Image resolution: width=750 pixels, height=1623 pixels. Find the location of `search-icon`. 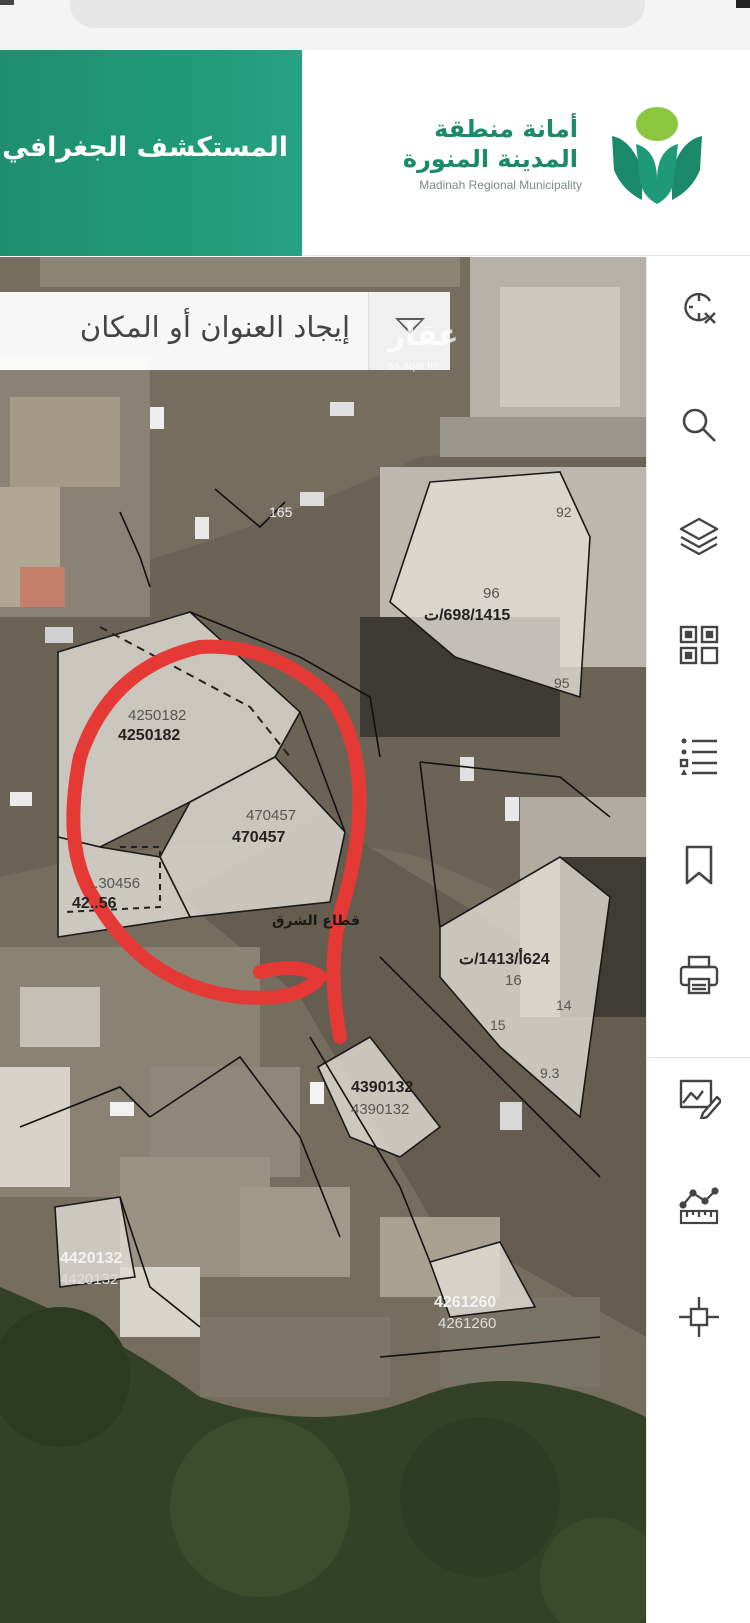

search-icon is located at coordinates (699, 425).